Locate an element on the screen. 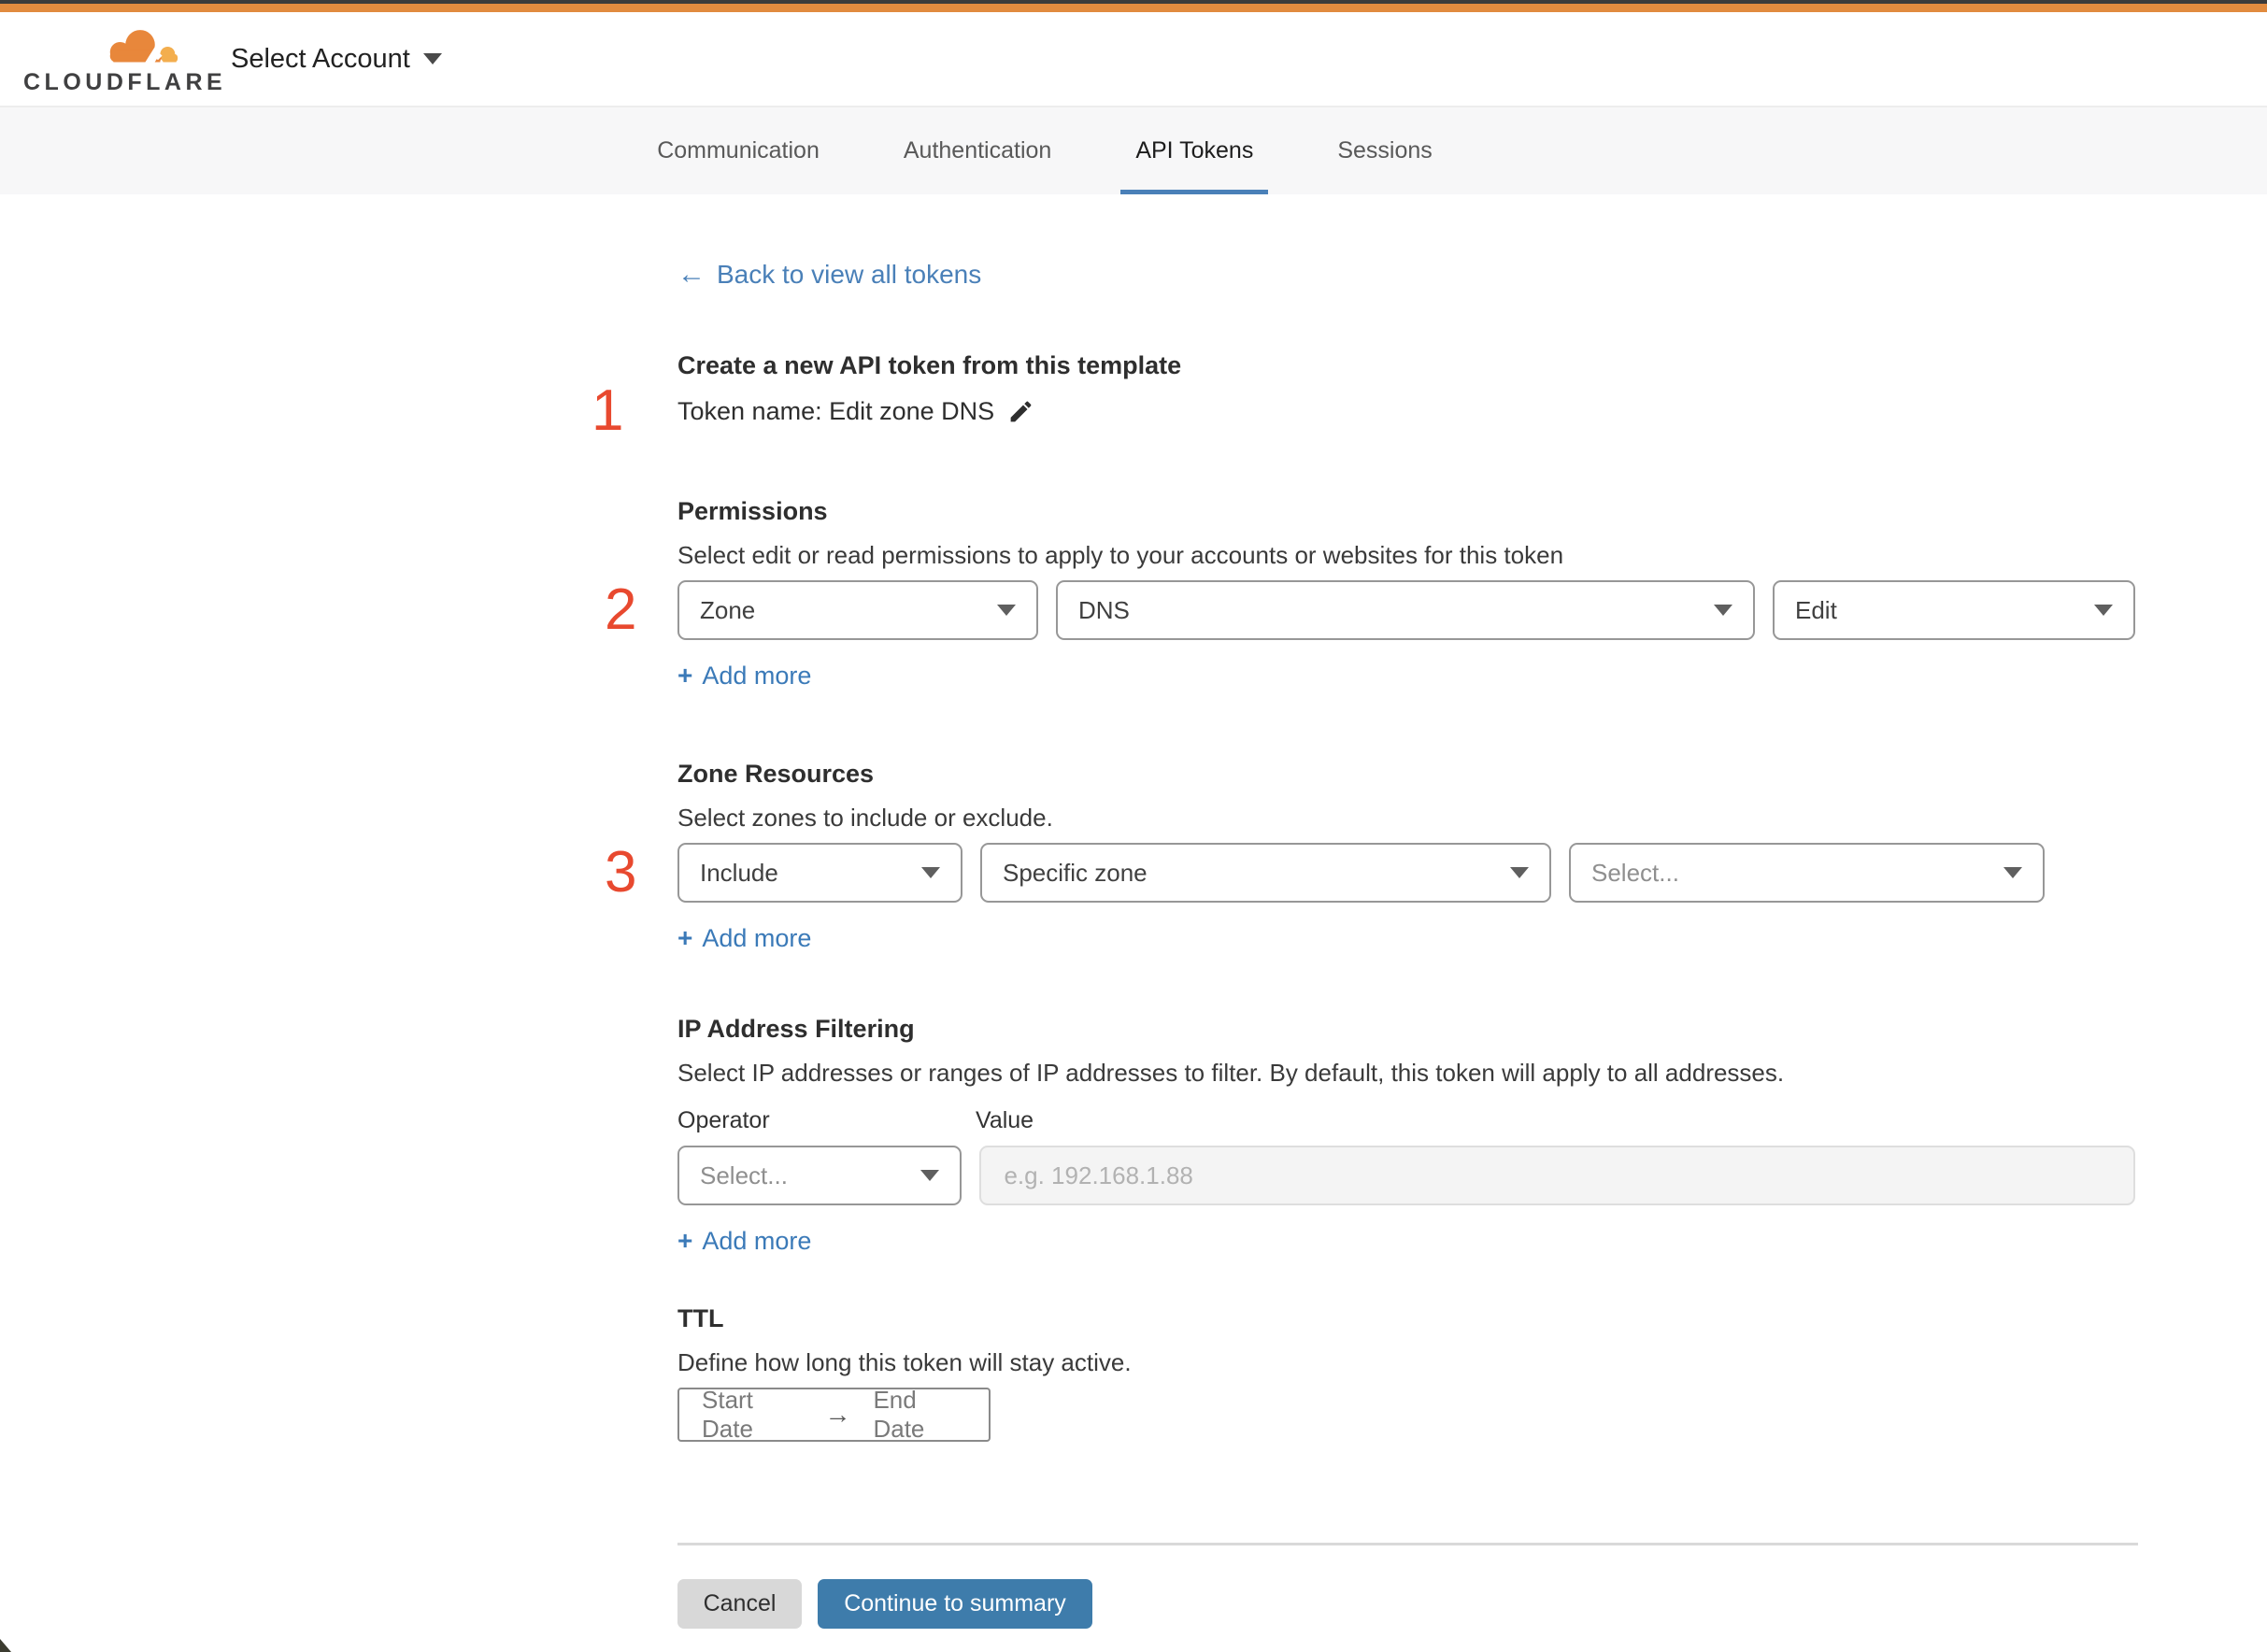  ip-filtering-labels: Operator Value is located at coordinates (1406, 1120).